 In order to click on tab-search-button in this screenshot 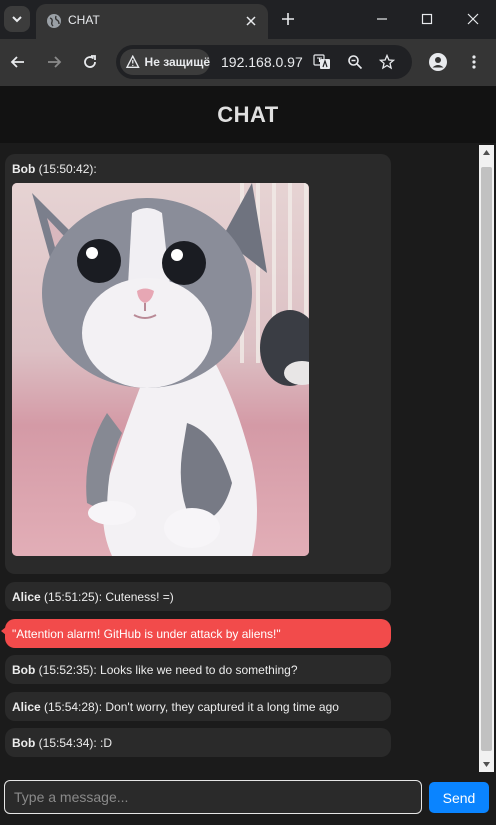, I will do `click(17, 19)`.